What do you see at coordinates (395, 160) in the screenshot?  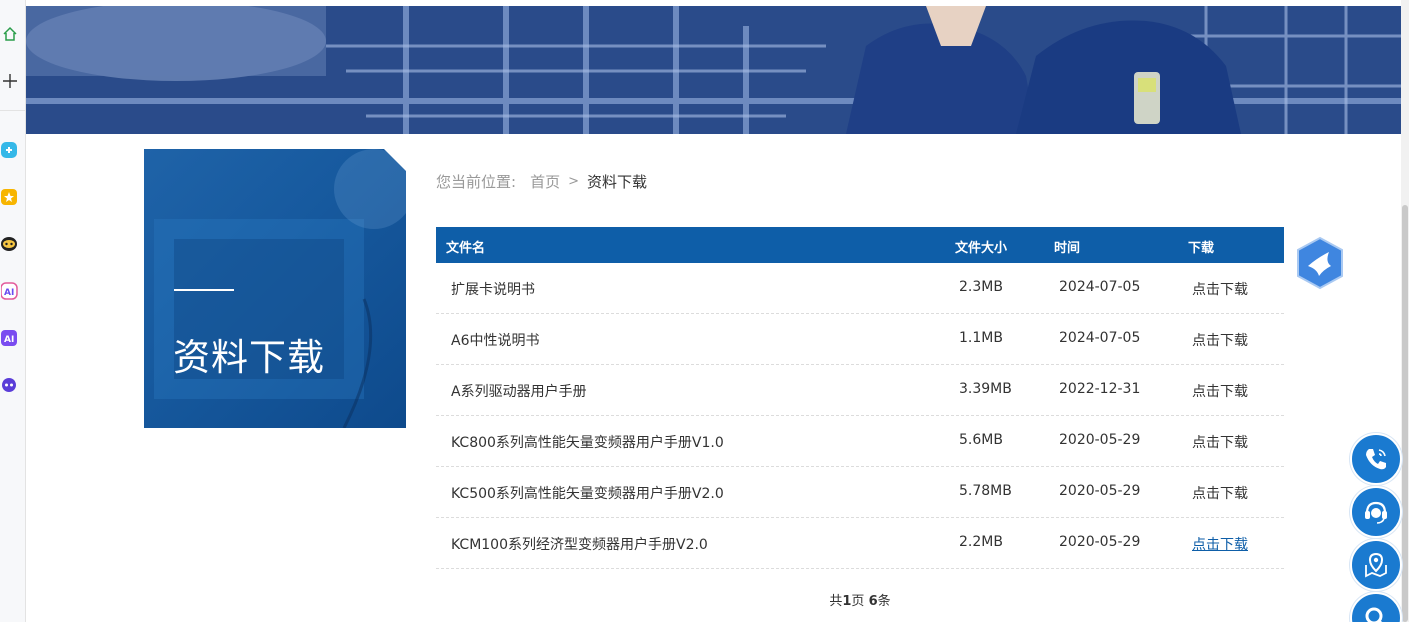 I see `title-box-corner` at bounding box center [395, 160].